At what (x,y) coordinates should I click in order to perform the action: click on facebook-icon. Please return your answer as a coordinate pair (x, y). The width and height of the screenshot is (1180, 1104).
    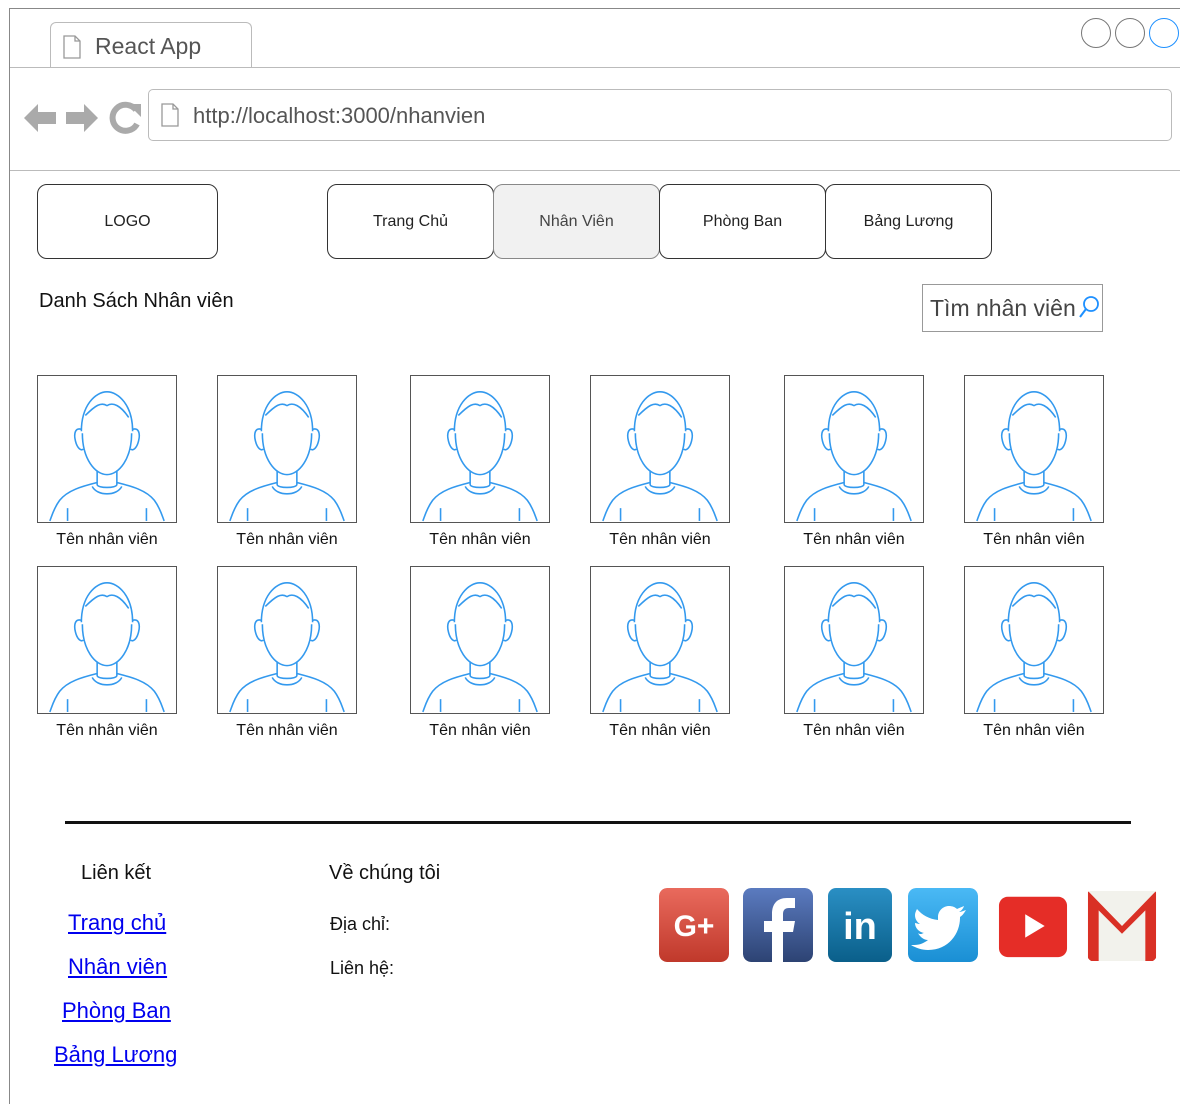
    Looking at the image, I should click on (778, 925).